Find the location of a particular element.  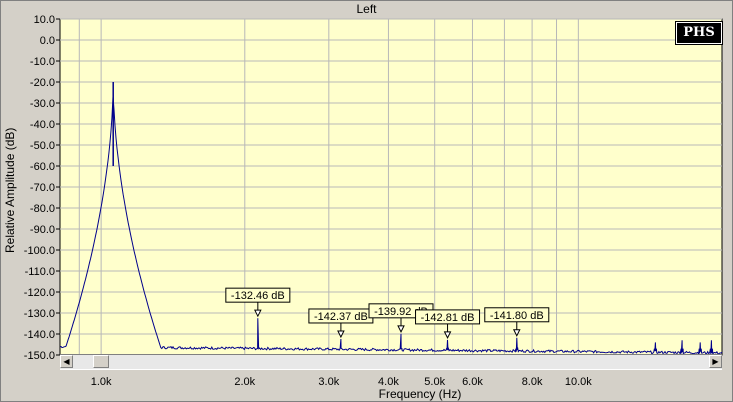

y-tick-label: -60.0 is located at coordinates (42, 167).